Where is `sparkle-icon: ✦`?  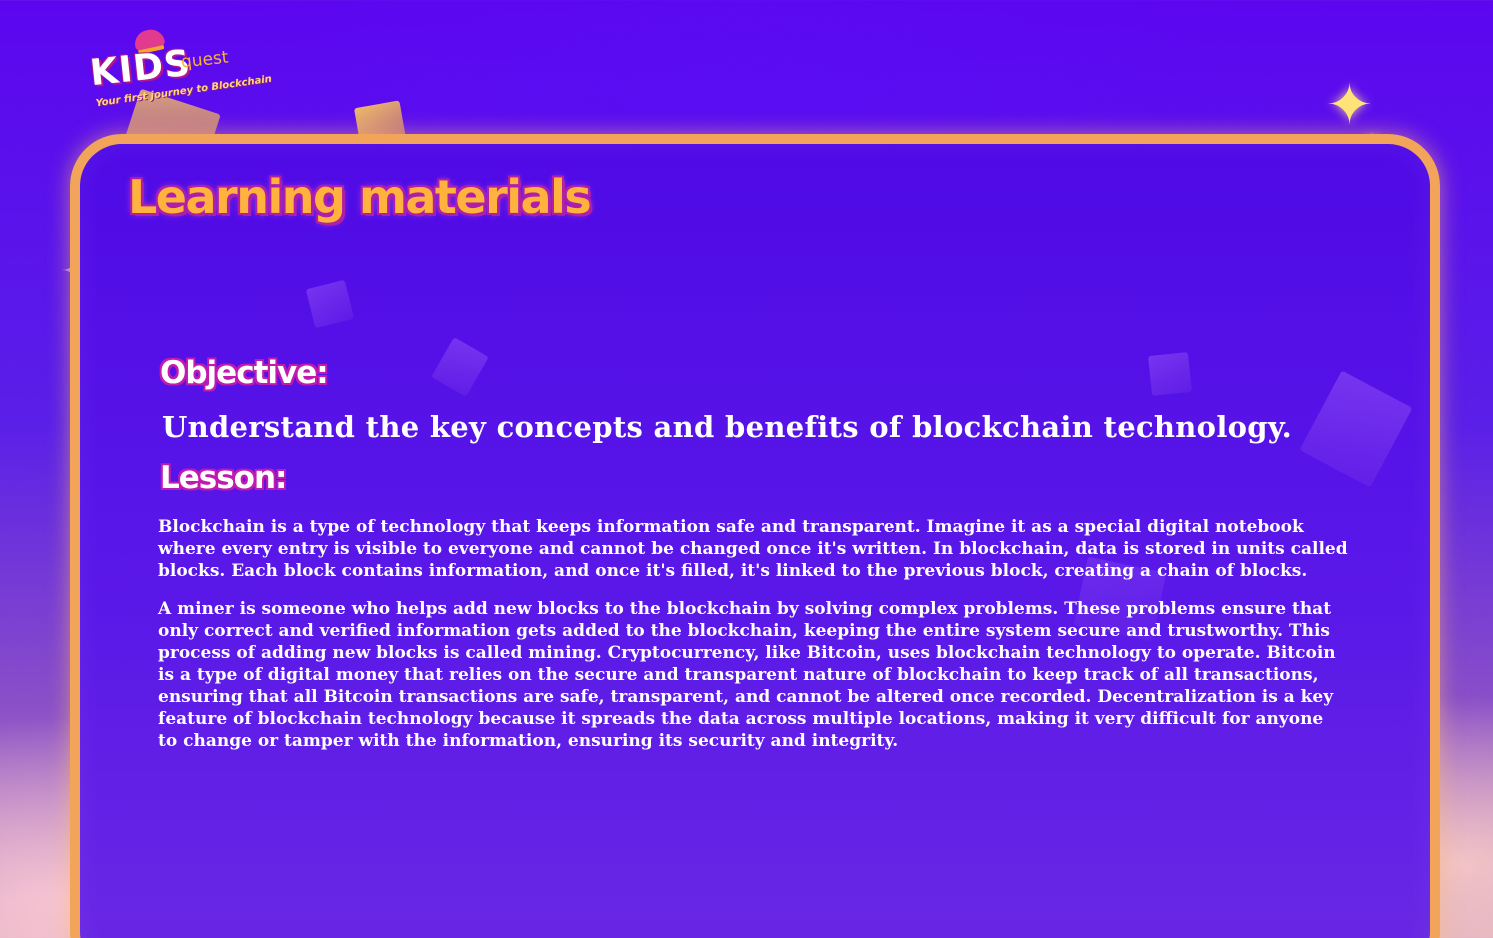 sparkle-icon: ✦ is located at coordinates (1349, 105).